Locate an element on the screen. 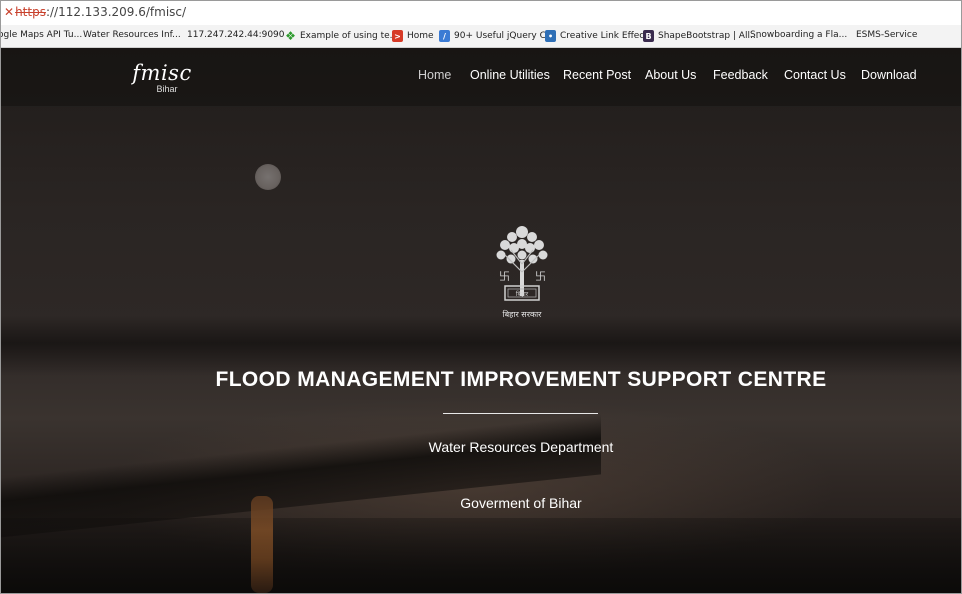 The height and width of the screenshot is (594, 962). hero-government: Goverment of Bihar is located at coordinates (521, 503).